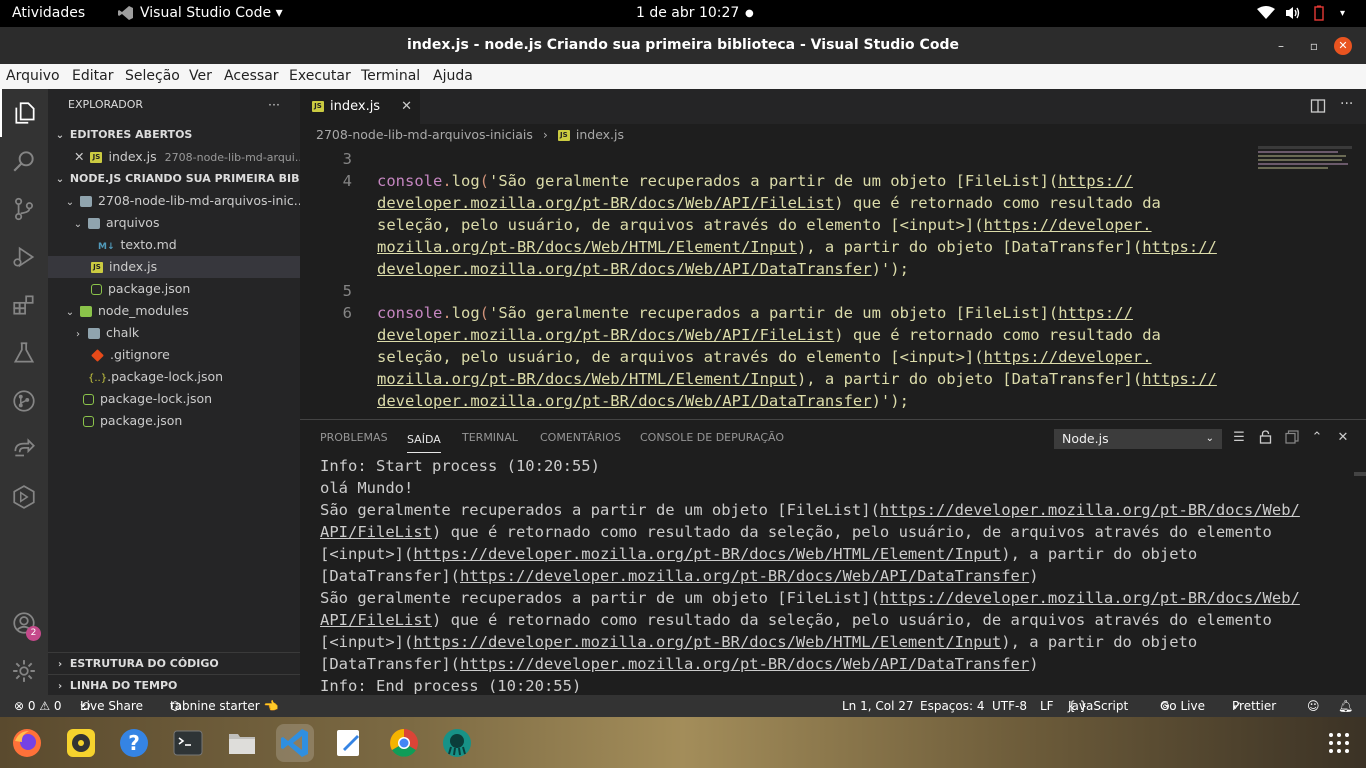  What do you see at coordinates (174, 311) in the screenshot?
I see `tree-item: ⌄ node_modules` at bounding box center [174, 311].